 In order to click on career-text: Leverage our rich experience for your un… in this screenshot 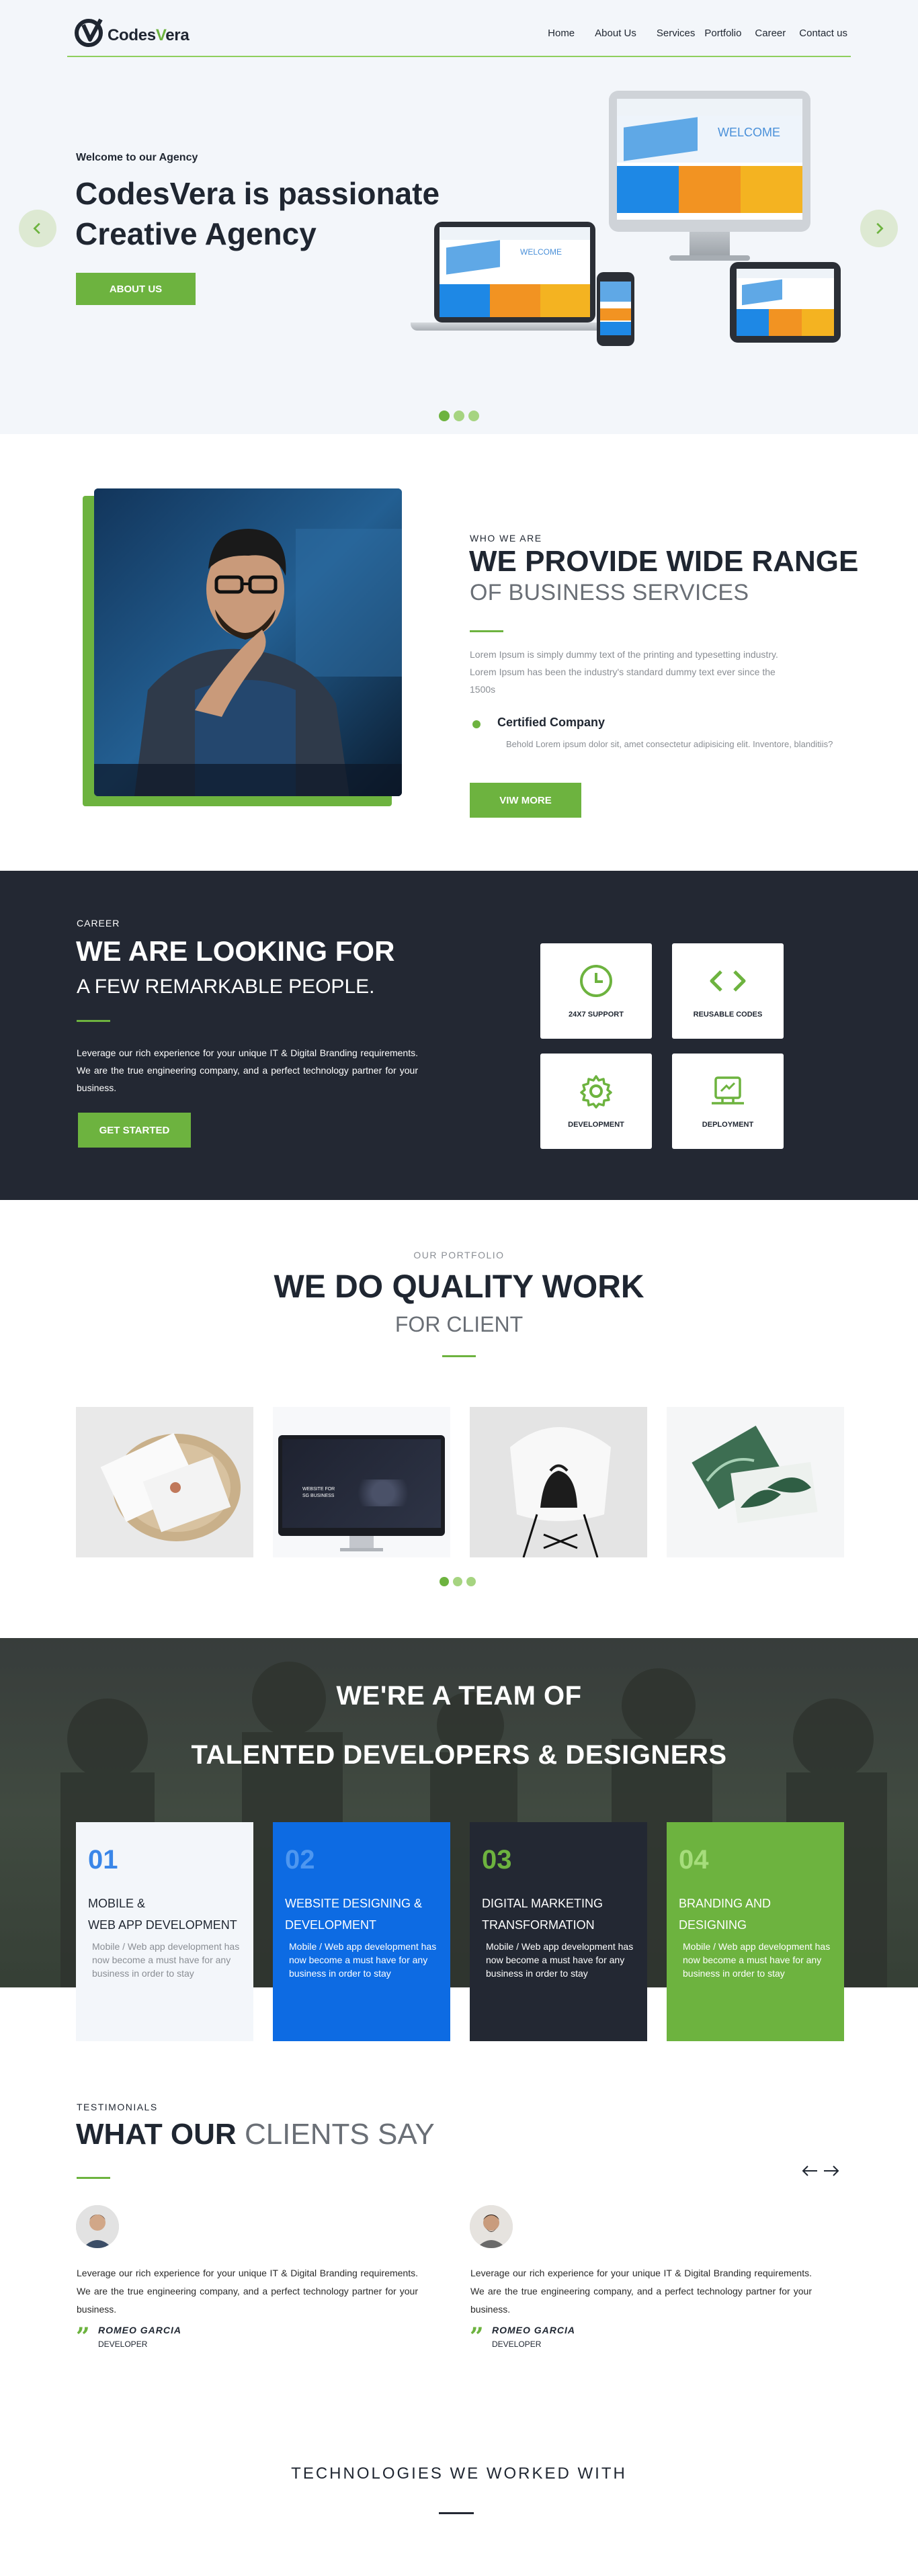, I will do `click(247, 1070)`.